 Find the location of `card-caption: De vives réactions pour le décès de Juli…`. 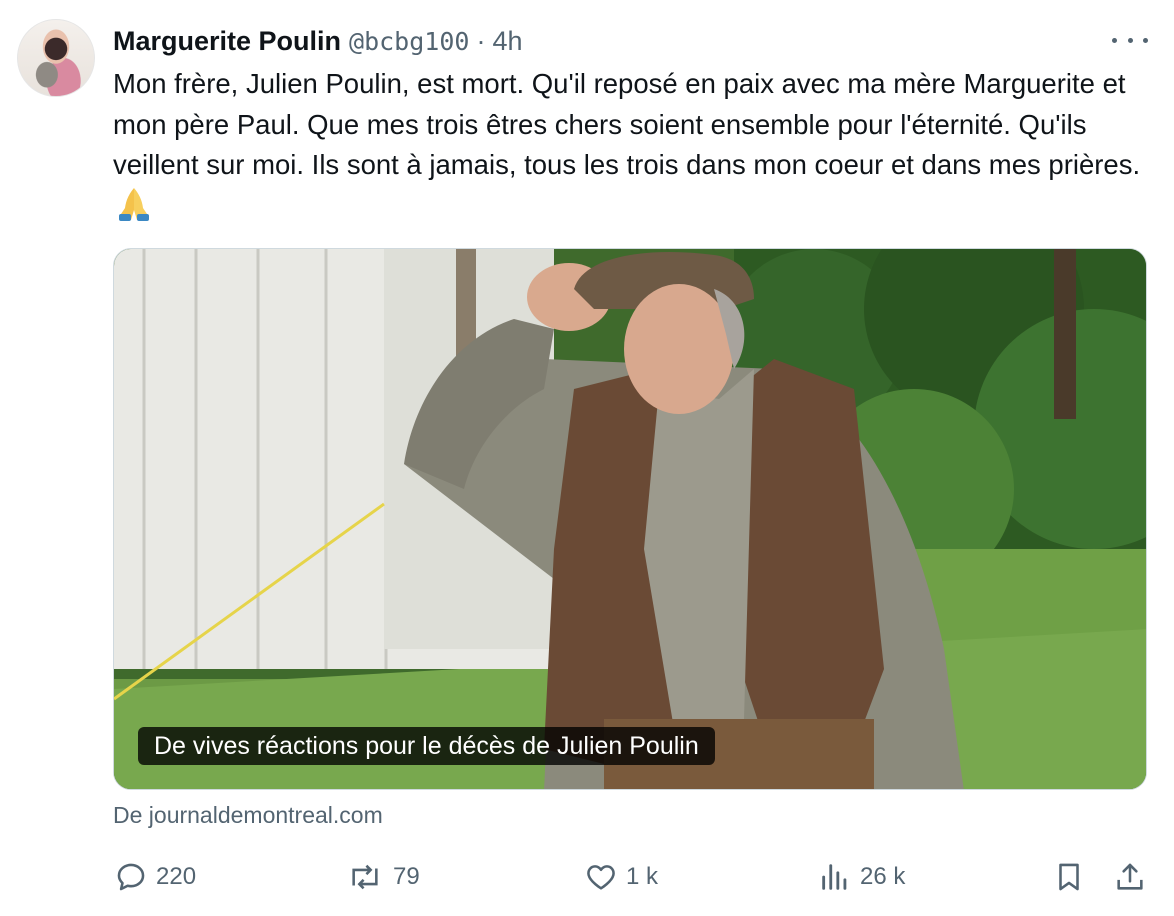

card-caption: De vives réactions pour le décès de Juli… is located at coordinates (426, 746).